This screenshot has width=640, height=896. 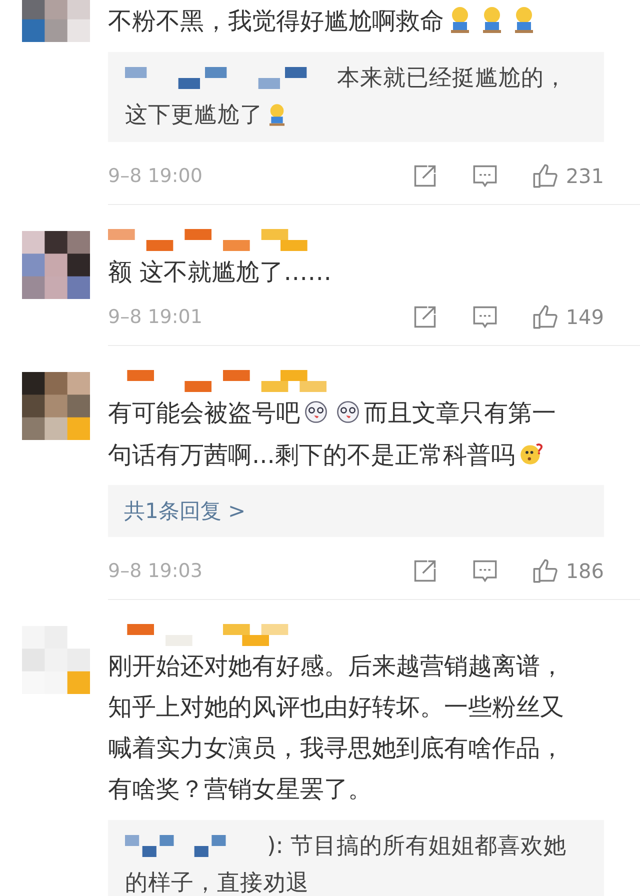 What do you see at coordinates (336, 728) in the screenshot?
I see `comment-text: 刚开始还对她有好感。后来越营销越离谱，知乎上对她的风评也由好转坏。一些粉丝又喊着实力女演员，我寻思她到底有啥作品，有啥奖？营销女星罢了。` at bounding box center [336, 728].